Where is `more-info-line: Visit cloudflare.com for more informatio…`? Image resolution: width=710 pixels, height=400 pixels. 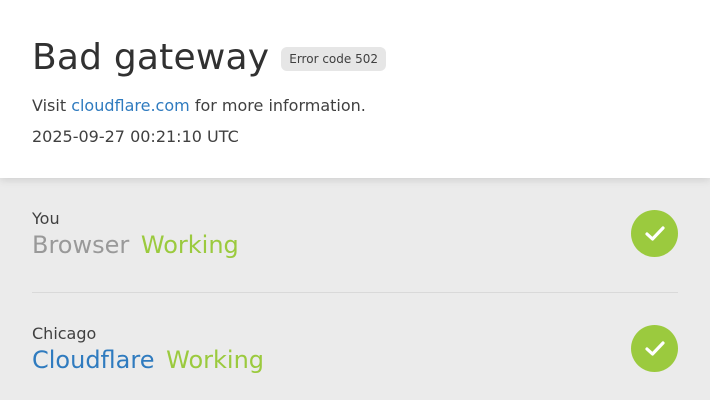 more-info-line: Visit cloudflare.com for more informatio… is located at coordinates (199, 106).